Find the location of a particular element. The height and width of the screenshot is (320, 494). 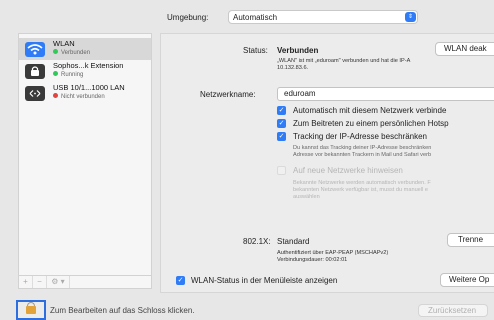

auto-join-label: Automatisch mit diesem Netzwerk verbinde is located at coordinates (370, 110).